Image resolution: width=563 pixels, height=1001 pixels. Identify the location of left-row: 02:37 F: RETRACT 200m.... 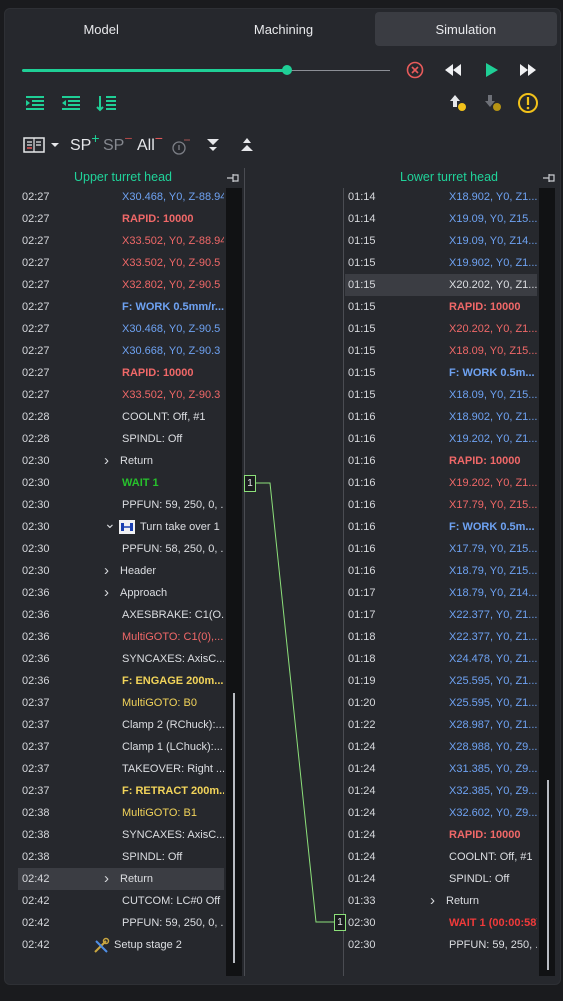
(121, 791).